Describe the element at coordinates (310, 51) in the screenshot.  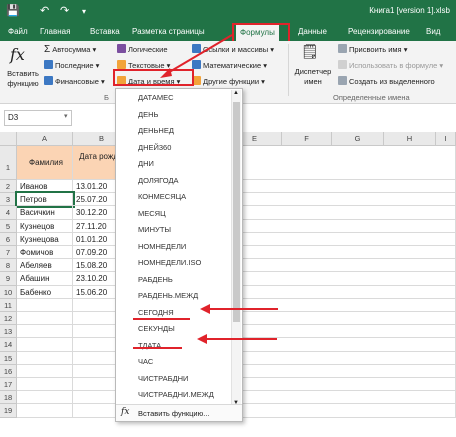
I see `name-manager-icon: 🗒` at that location.